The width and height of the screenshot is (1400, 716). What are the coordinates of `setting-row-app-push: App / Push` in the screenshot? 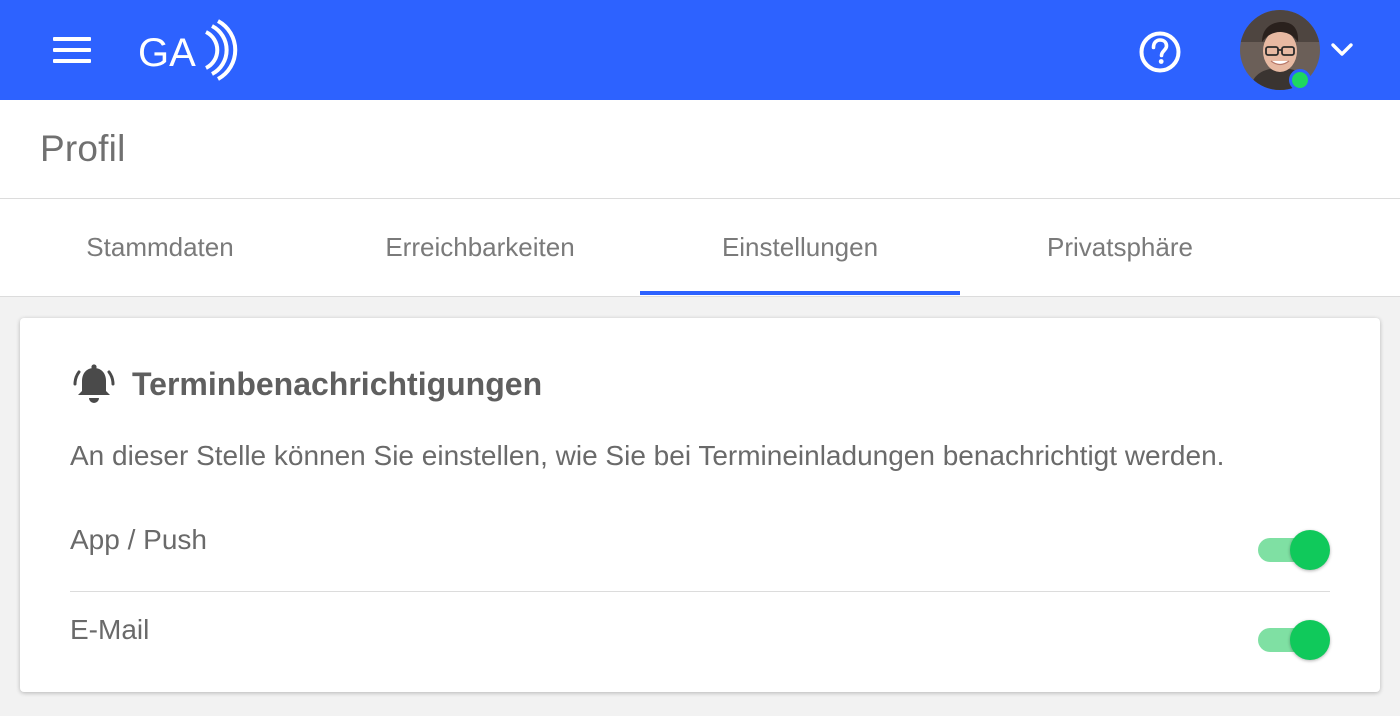 It's located at (700, 547).